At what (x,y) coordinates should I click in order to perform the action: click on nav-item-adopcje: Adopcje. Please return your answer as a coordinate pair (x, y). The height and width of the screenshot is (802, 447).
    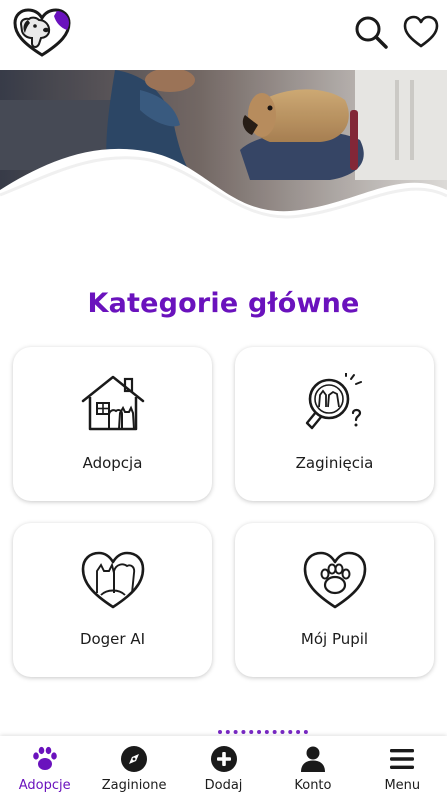
    Looking at the image, I should click on (44, 769).